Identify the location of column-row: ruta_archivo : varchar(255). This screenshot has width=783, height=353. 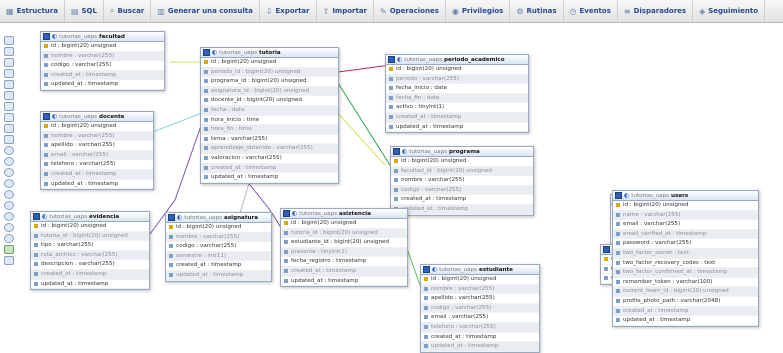
(90, 255).